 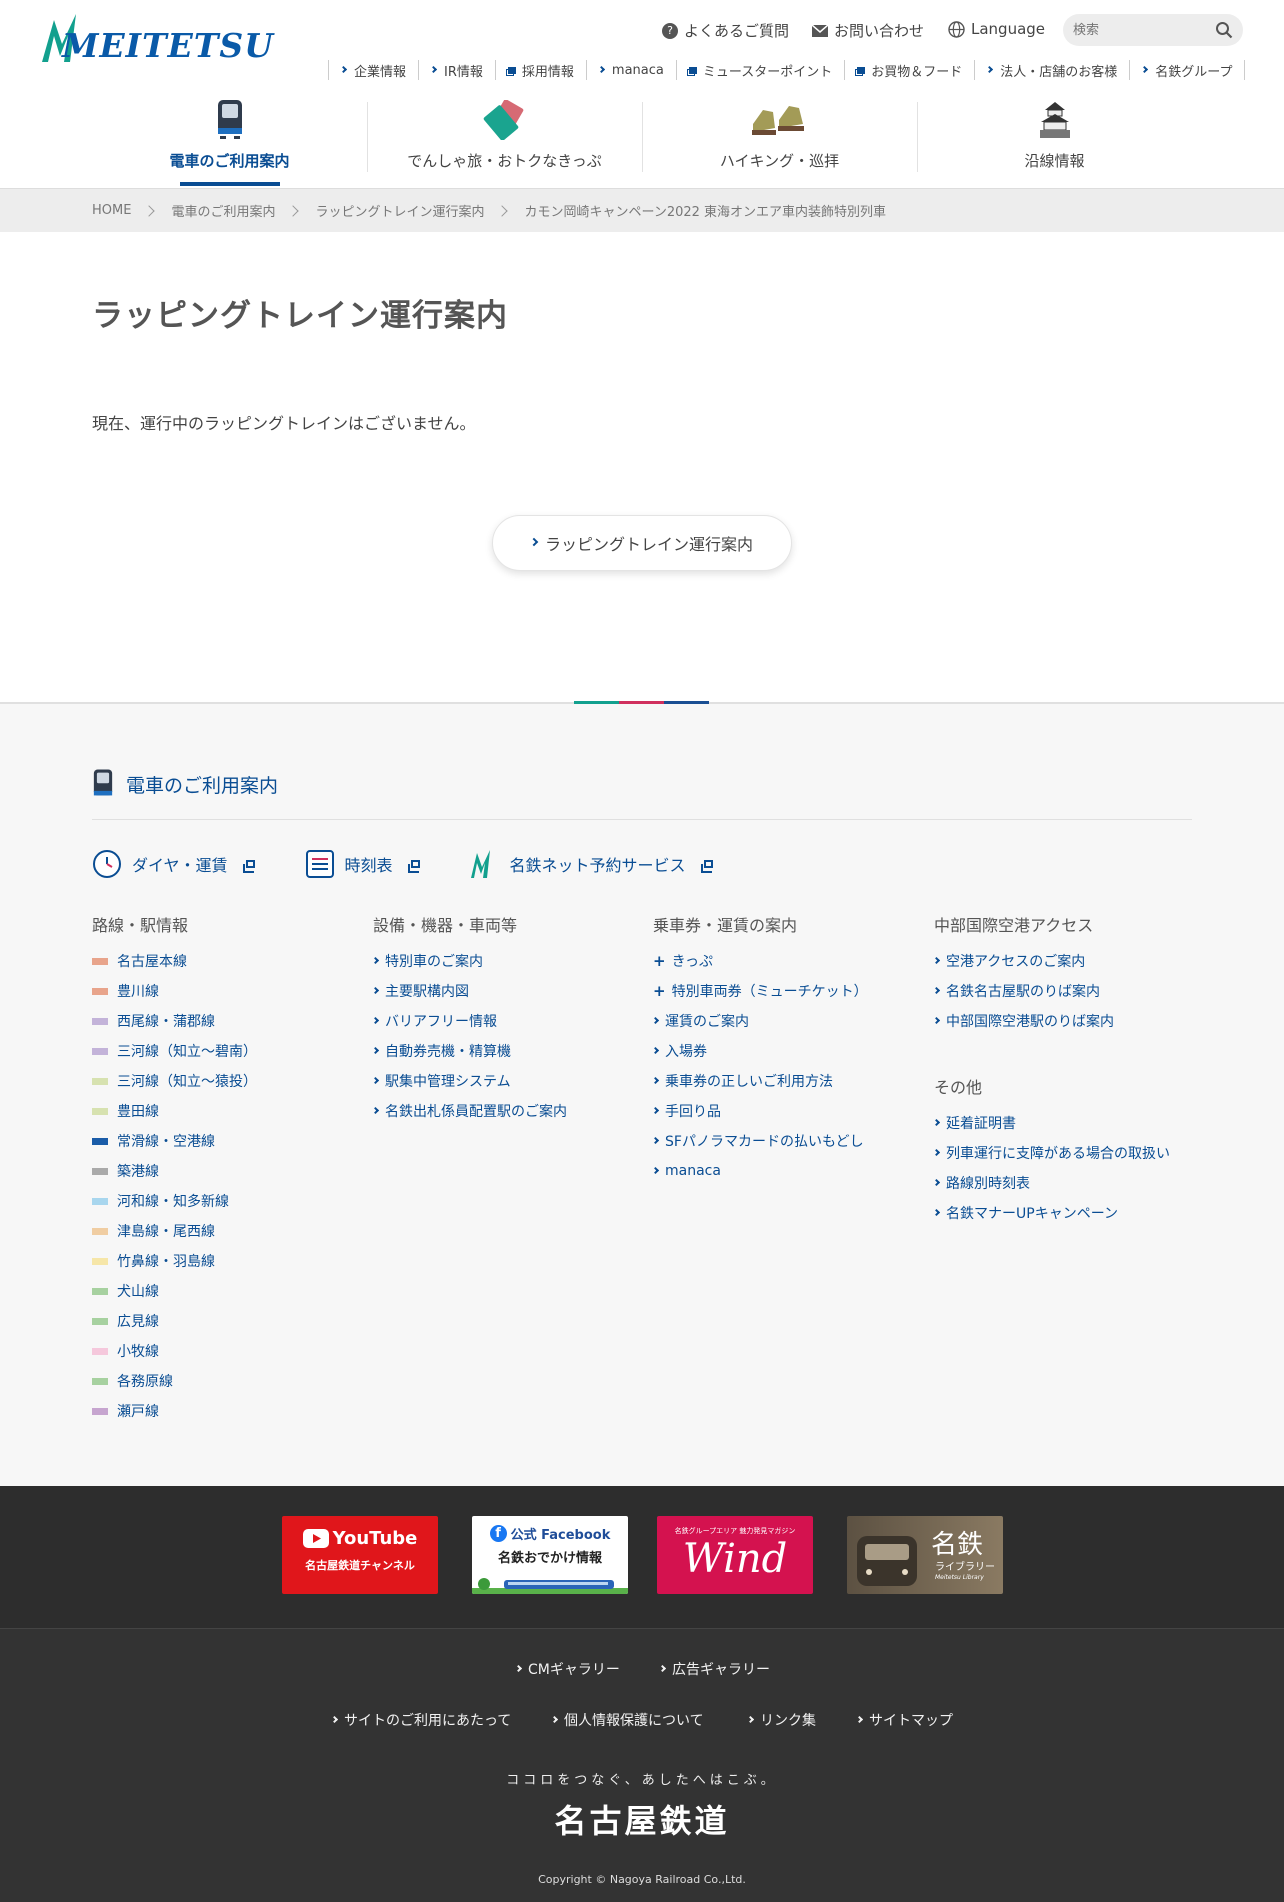 I want to click on footer-nav-link: 犬山線, so click(x=222, y=1291).